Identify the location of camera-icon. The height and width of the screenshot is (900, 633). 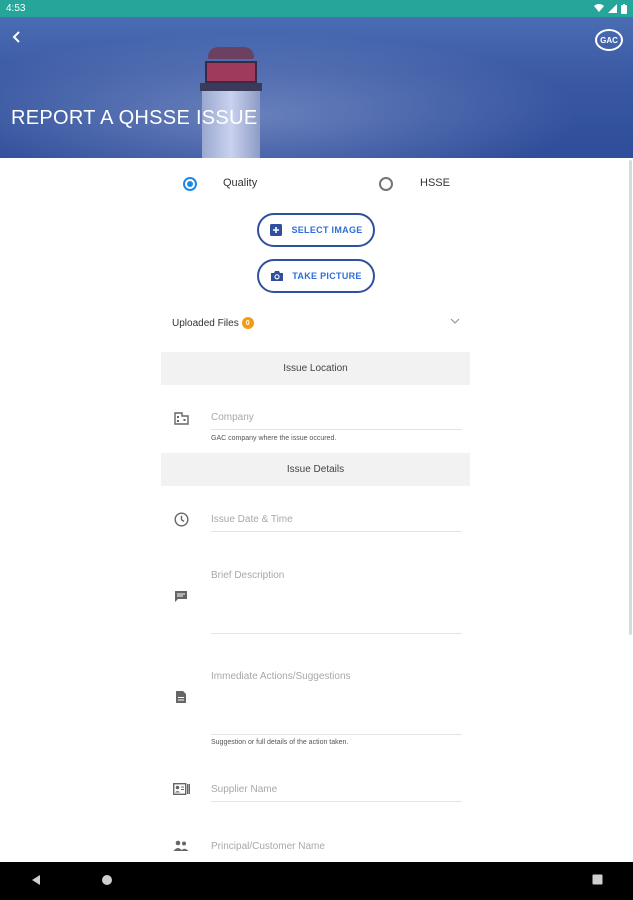
(277, 276).